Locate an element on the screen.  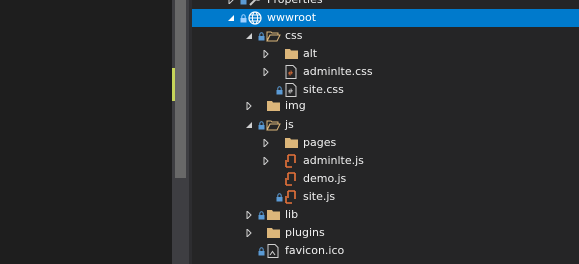
tree-item-demo-js: demo.js is located at coordinates (385, 179).